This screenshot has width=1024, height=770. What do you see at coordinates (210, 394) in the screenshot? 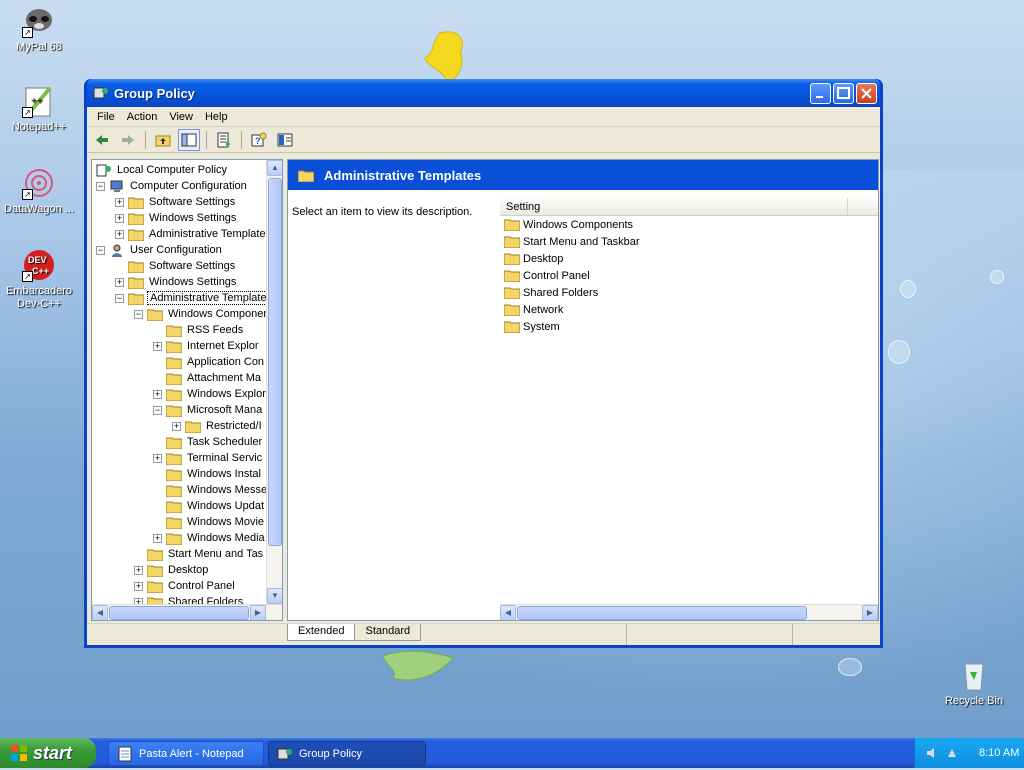
I see `tree-item: + Windows Explor` at bounding box center [210, 394].